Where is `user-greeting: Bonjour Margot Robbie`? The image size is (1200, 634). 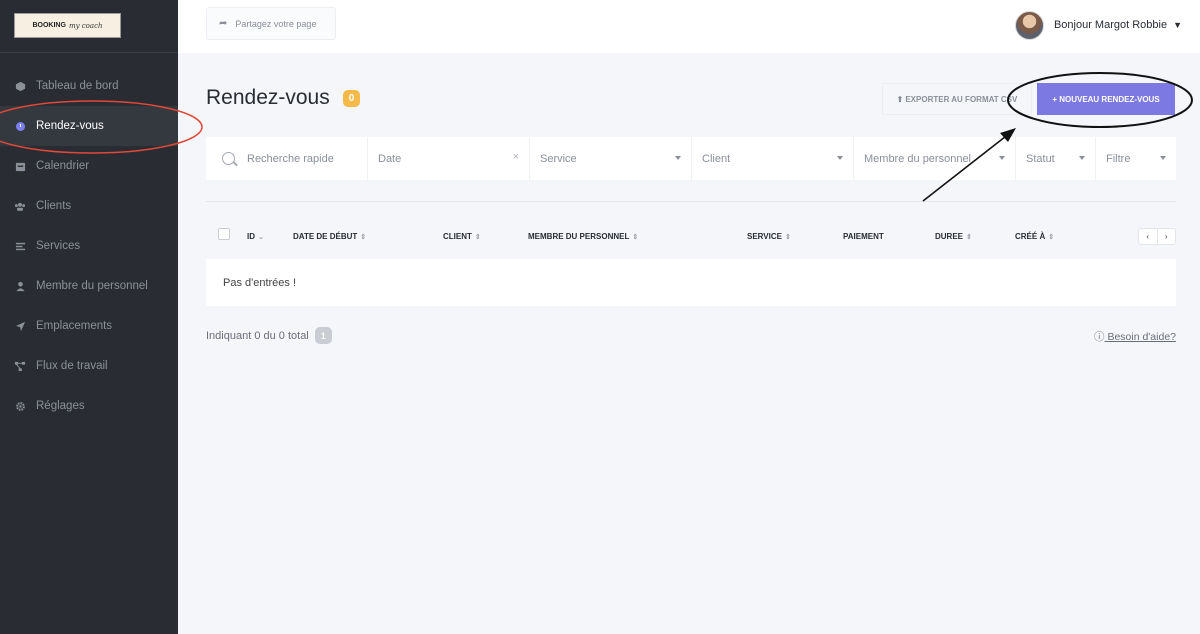 user-greeting: Bonjour Margot Robbie is located at coordinates (1110, 25).